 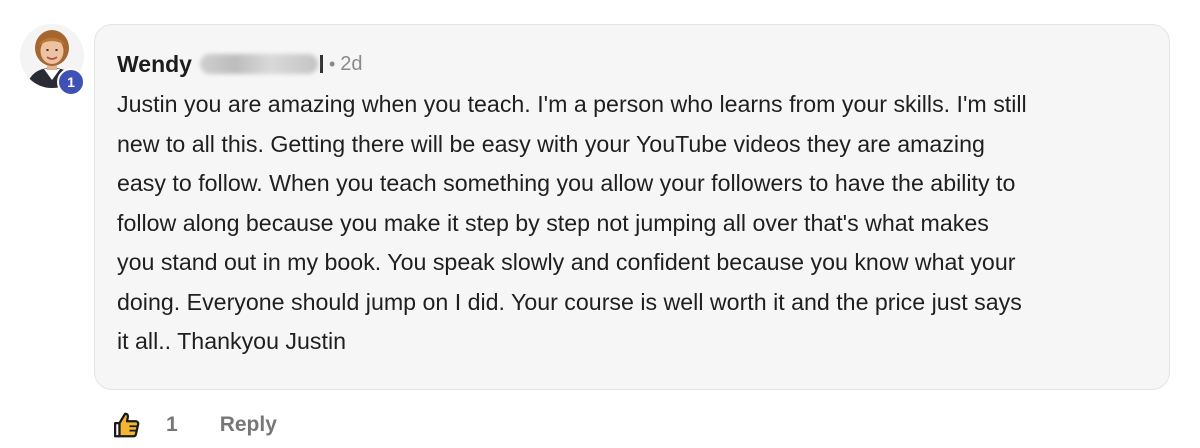 I want to click on author-avatar-group: 1, so click(x=53, y=61).